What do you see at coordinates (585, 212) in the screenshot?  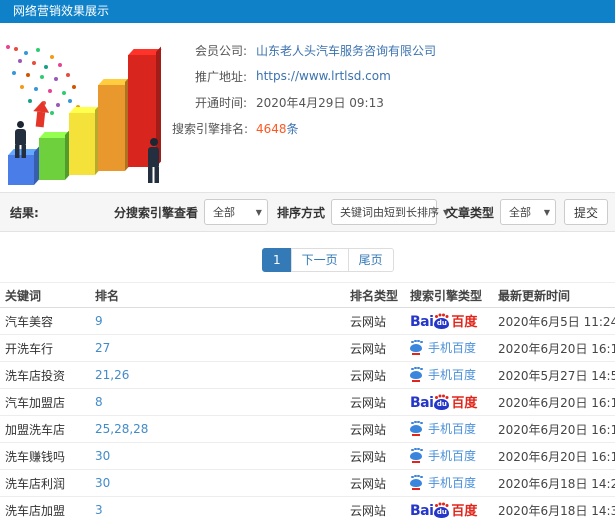 I see `submit-button: 提交` at bounding box center [585, 212].